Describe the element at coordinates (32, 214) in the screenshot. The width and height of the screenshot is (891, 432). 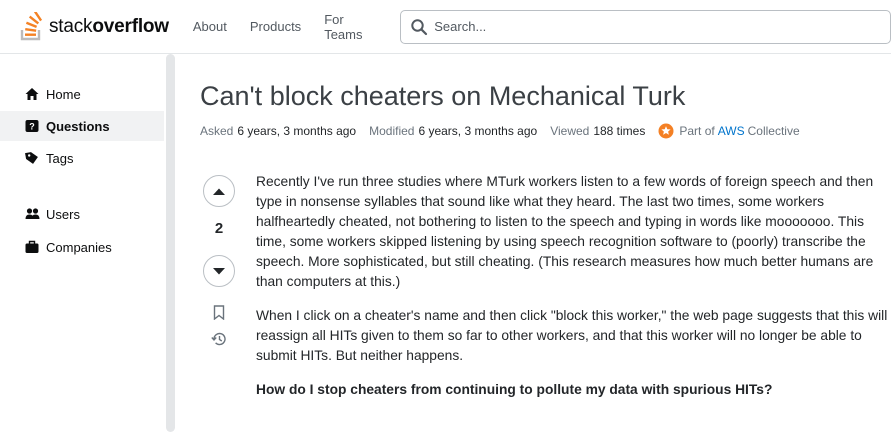
I see `users-icon` at that location.